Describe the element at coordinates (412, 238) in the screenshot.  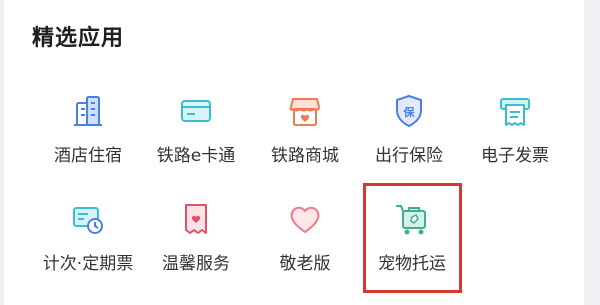
I see `highlight-box` at that location.